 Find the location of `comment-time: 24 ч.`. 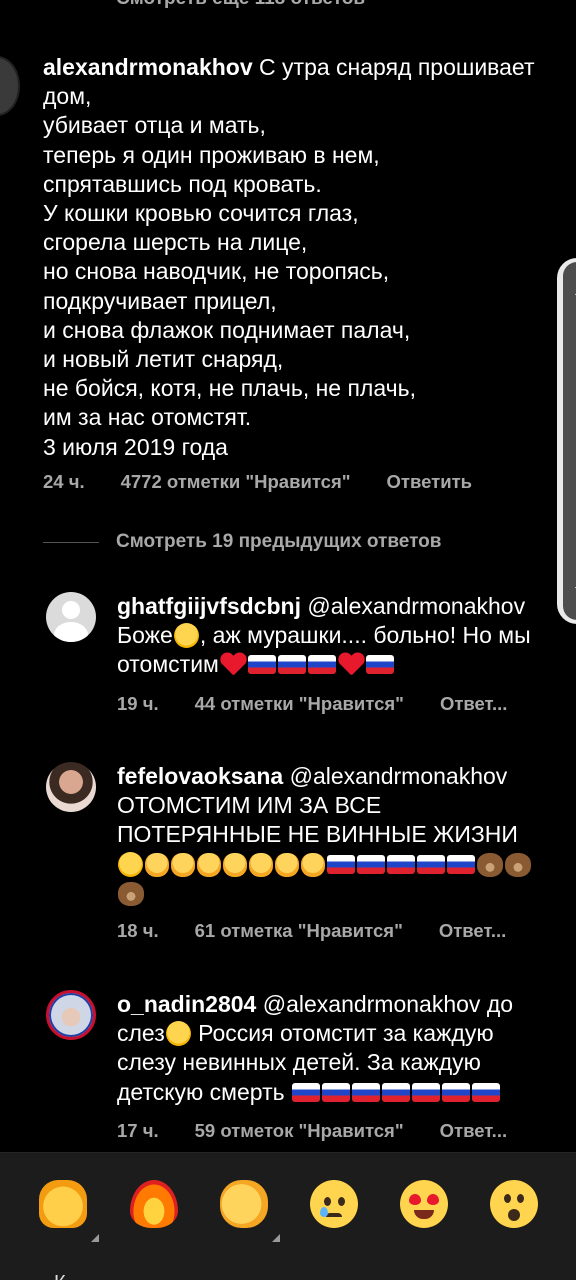

comment-time: 24 ч. is located at coordinates (64, 481).